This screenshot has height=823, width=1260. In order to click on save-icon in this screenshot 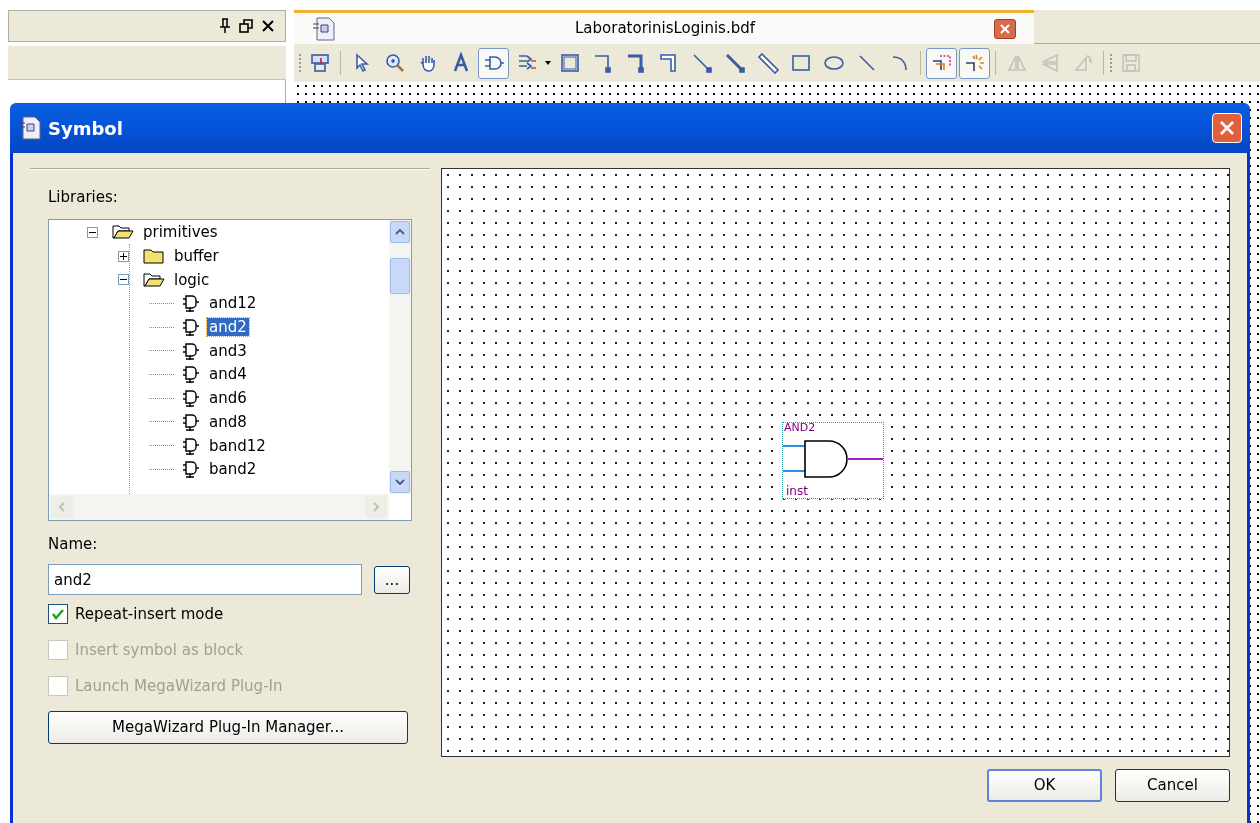, I will do `click(1130, 63)`.